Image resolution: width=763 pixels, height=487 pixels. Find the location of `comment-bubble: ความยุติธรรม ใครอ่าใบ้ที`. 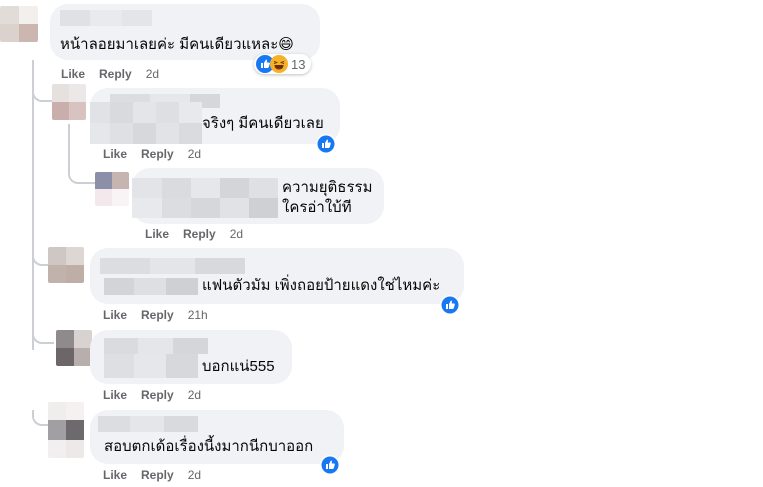

comment-bubble: ความยุติธรรม ใครอ่าใบ้ที is located at coordinates (258, 196).